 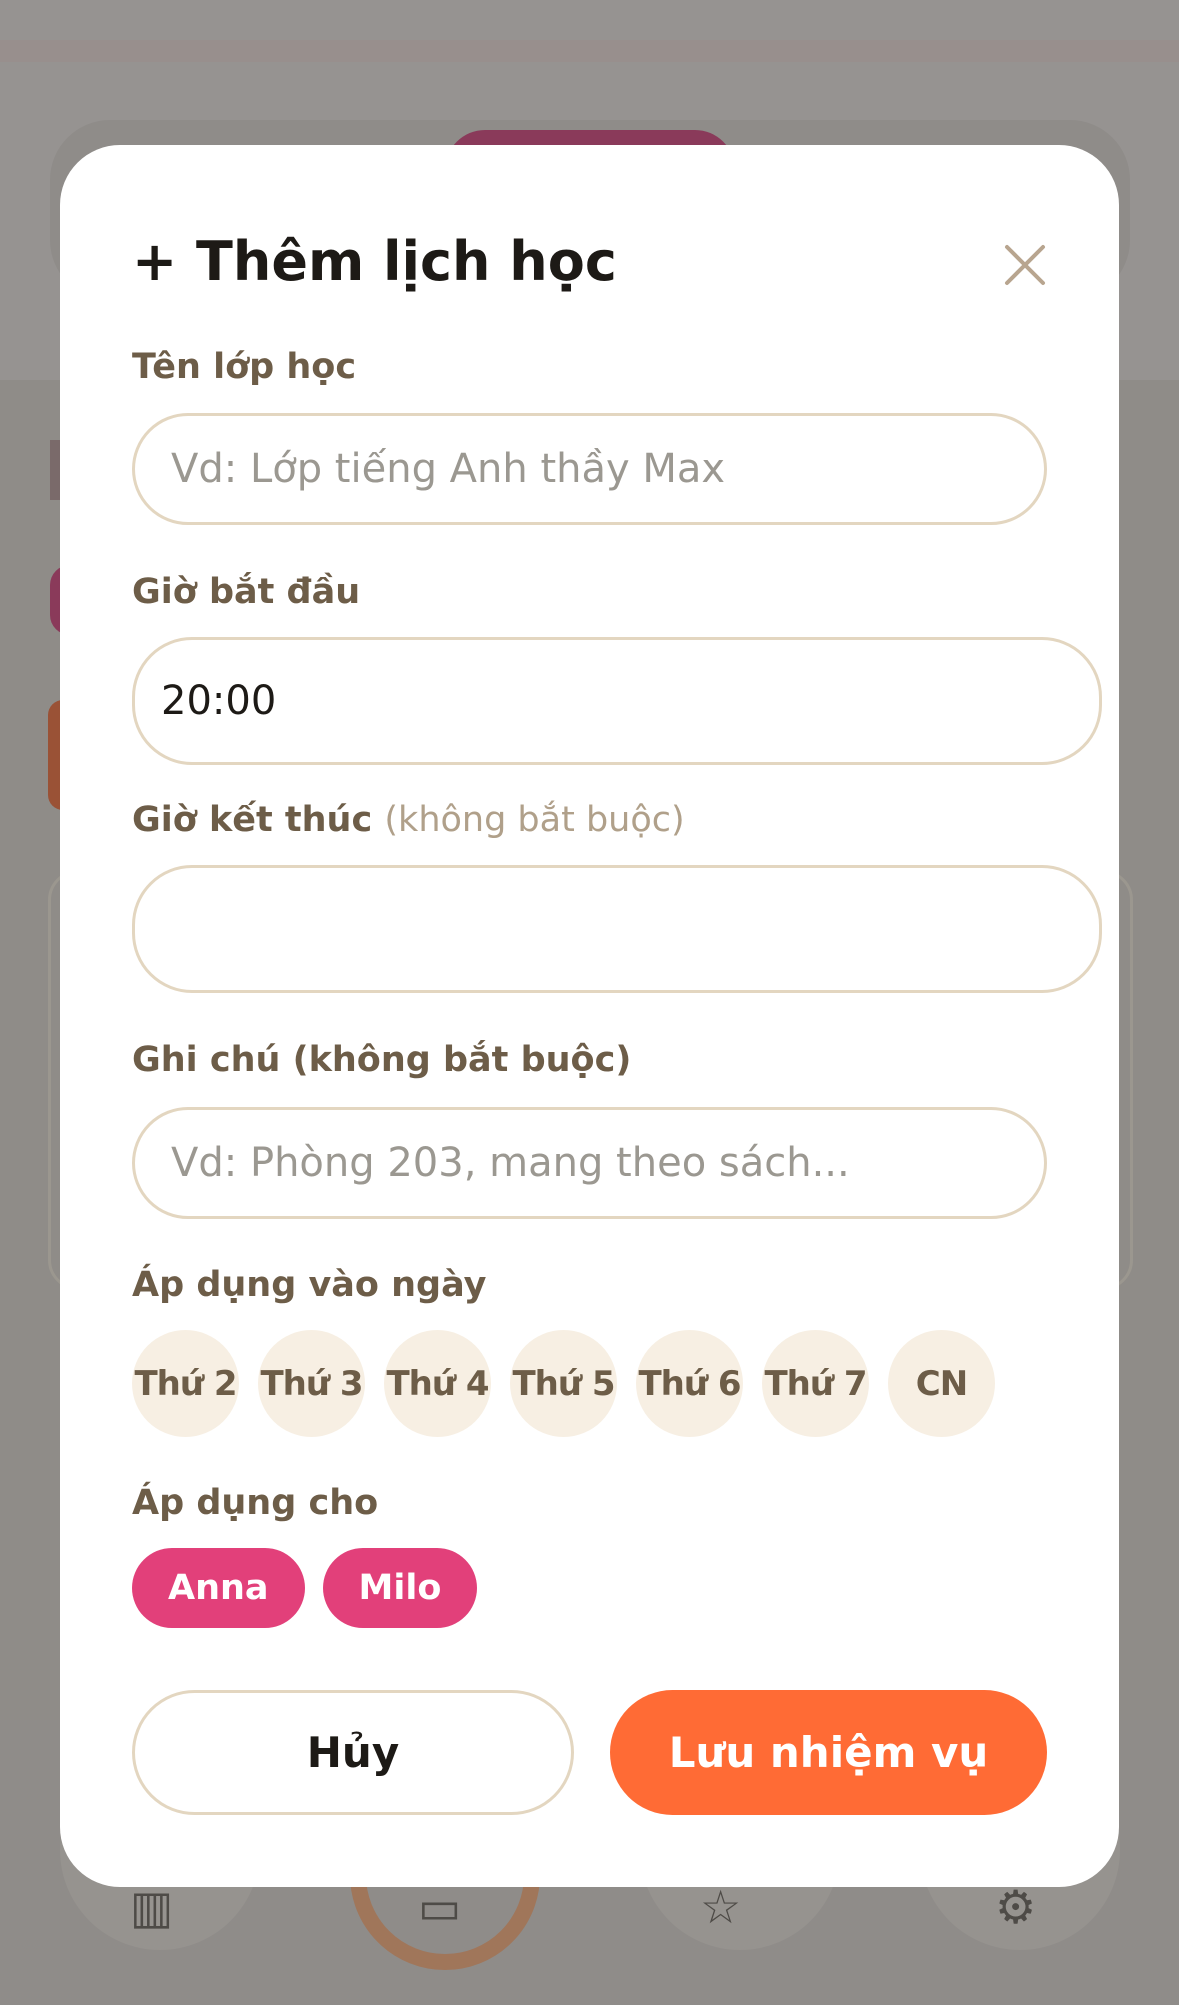 I want to click on class-name-label: Tên lớp học, so click(x=244, y=367).